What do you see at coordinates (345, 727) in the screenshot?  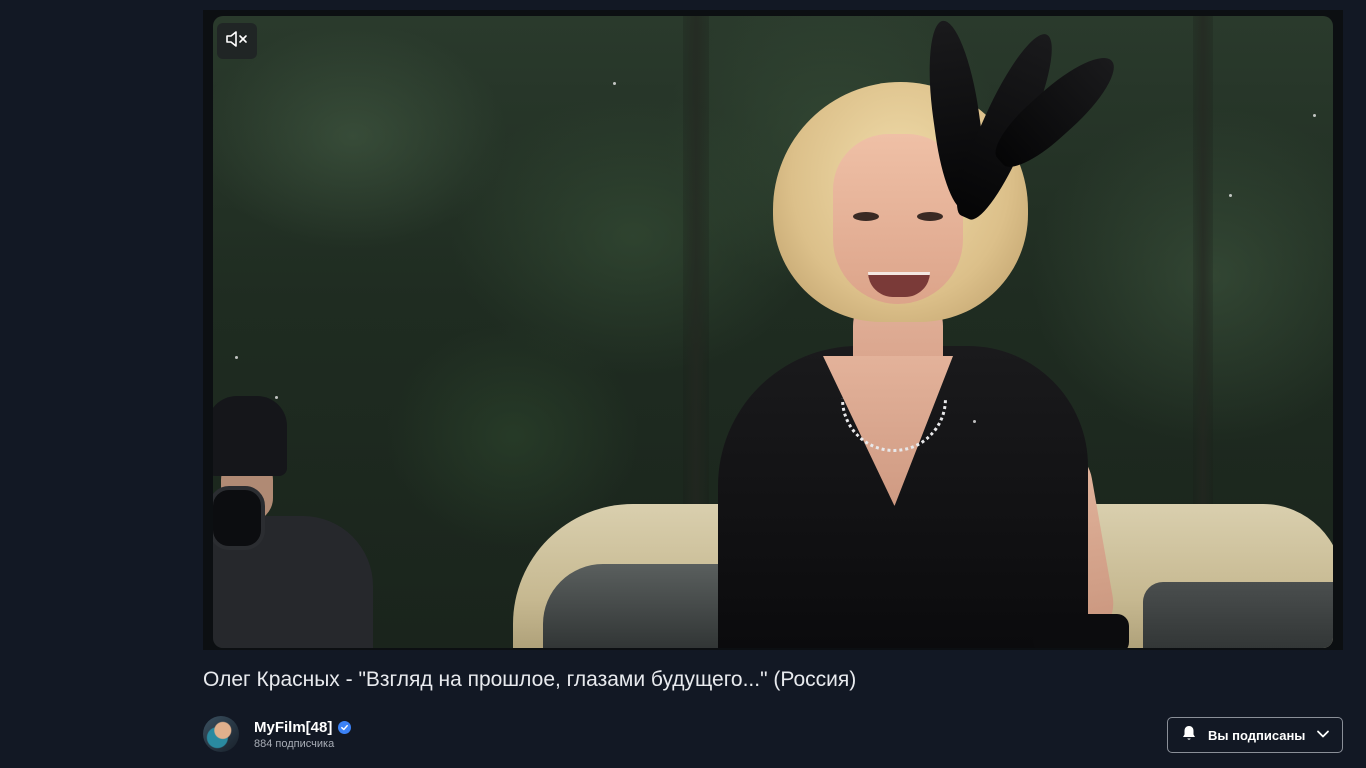 I see `verified-check-icon` at bounding box center [345, 727].